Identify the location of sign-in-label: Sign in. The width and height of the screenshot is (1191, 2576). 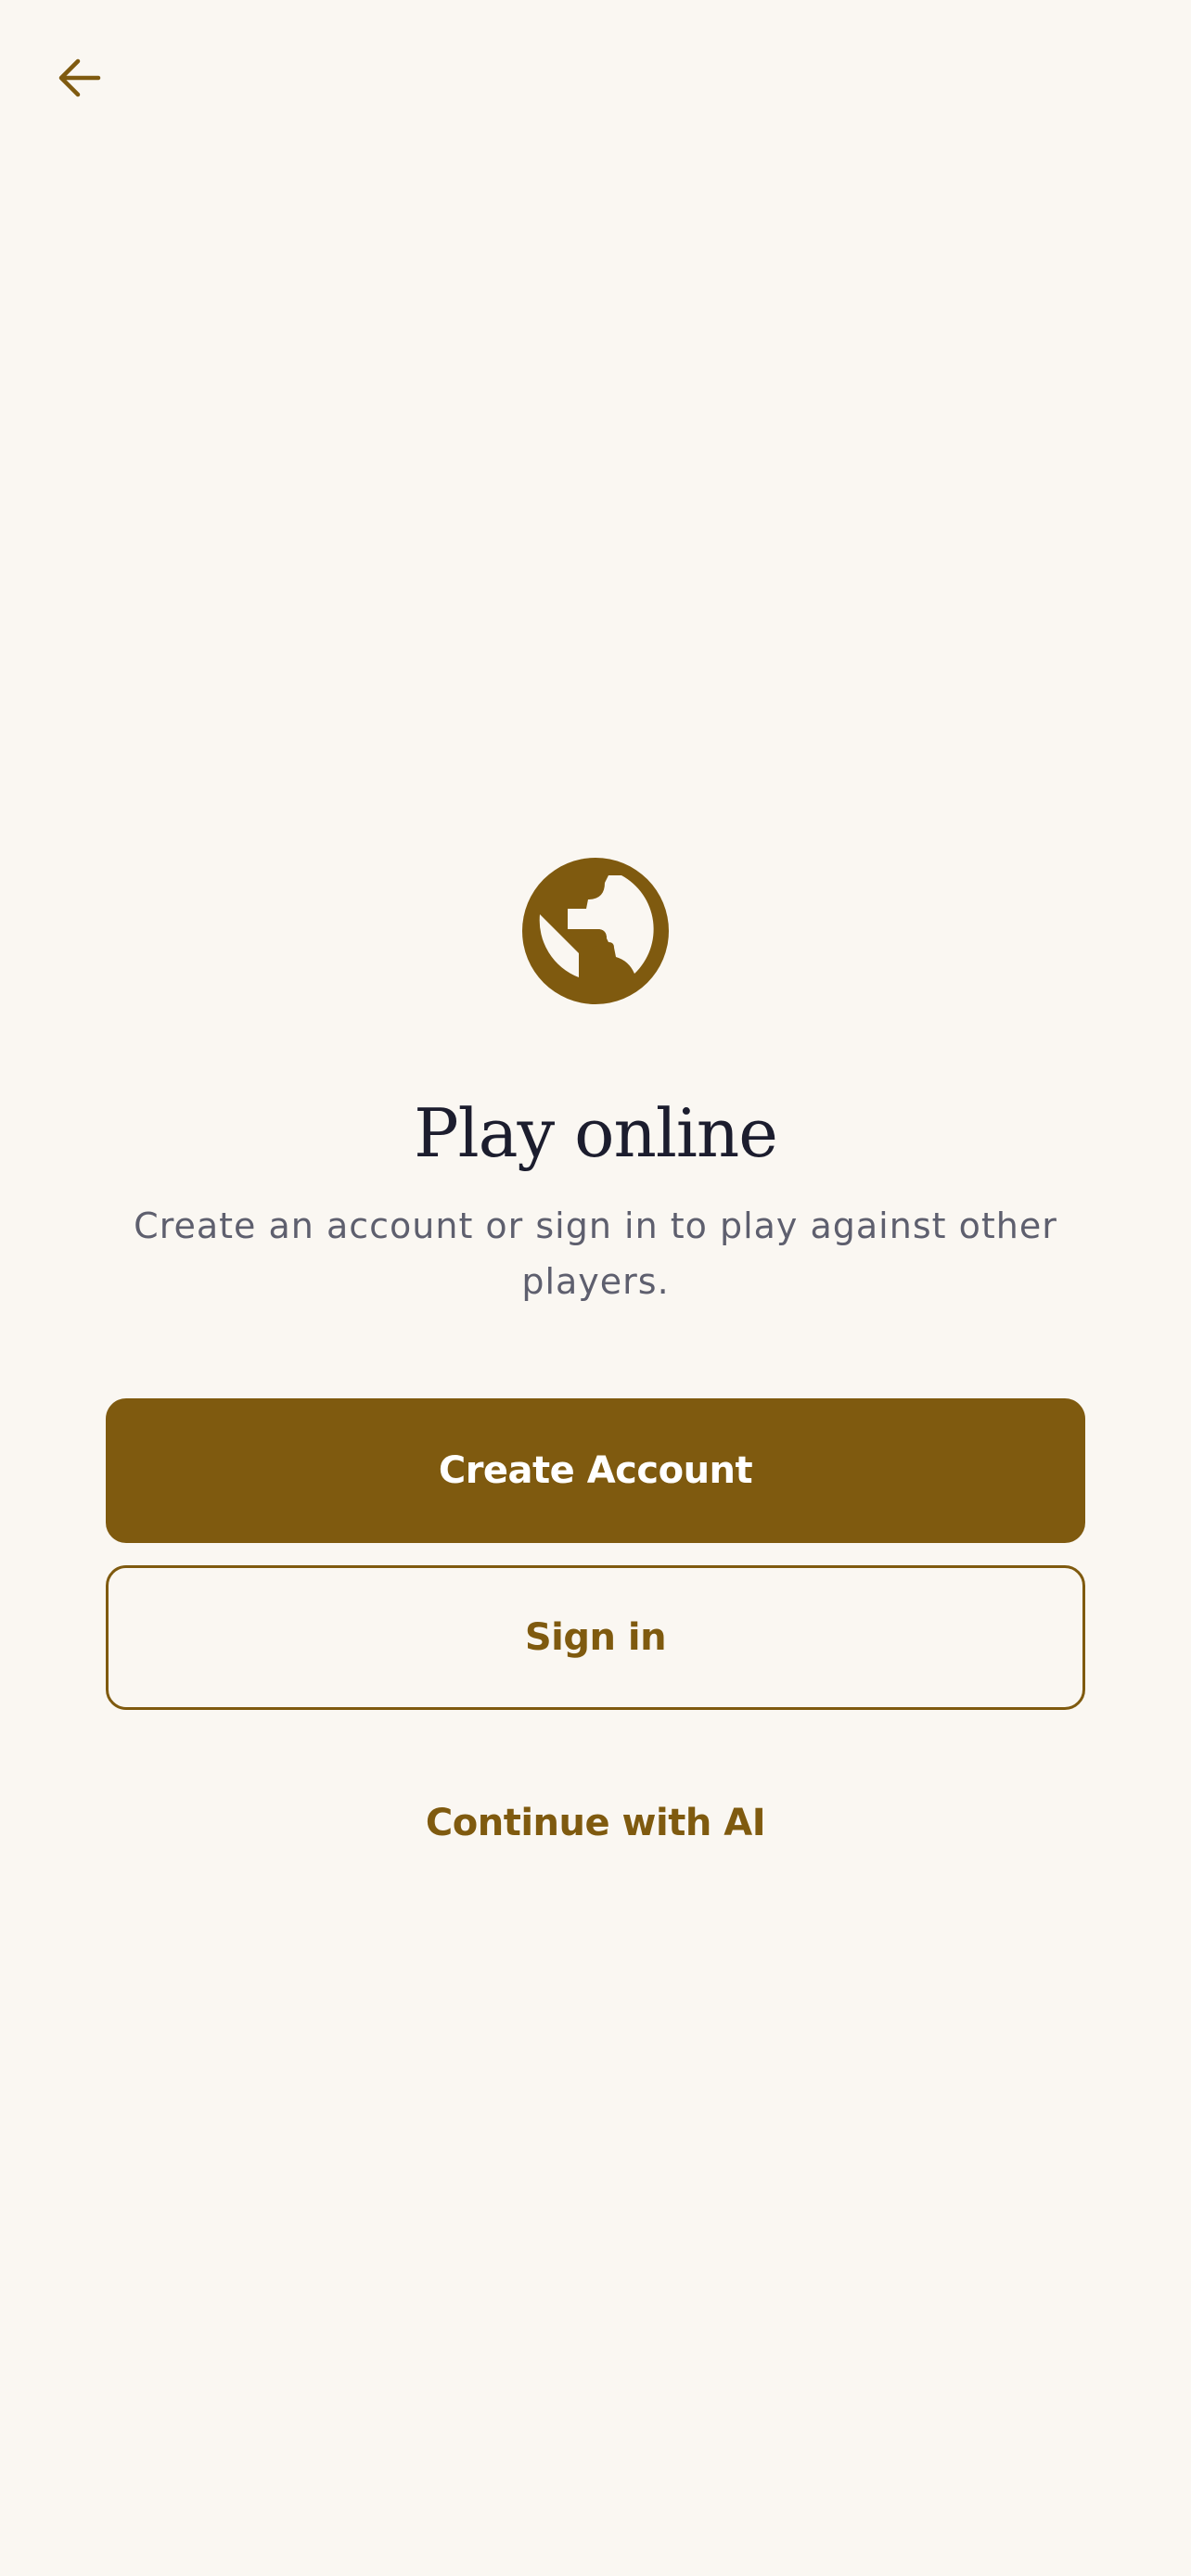
(595, 1638).